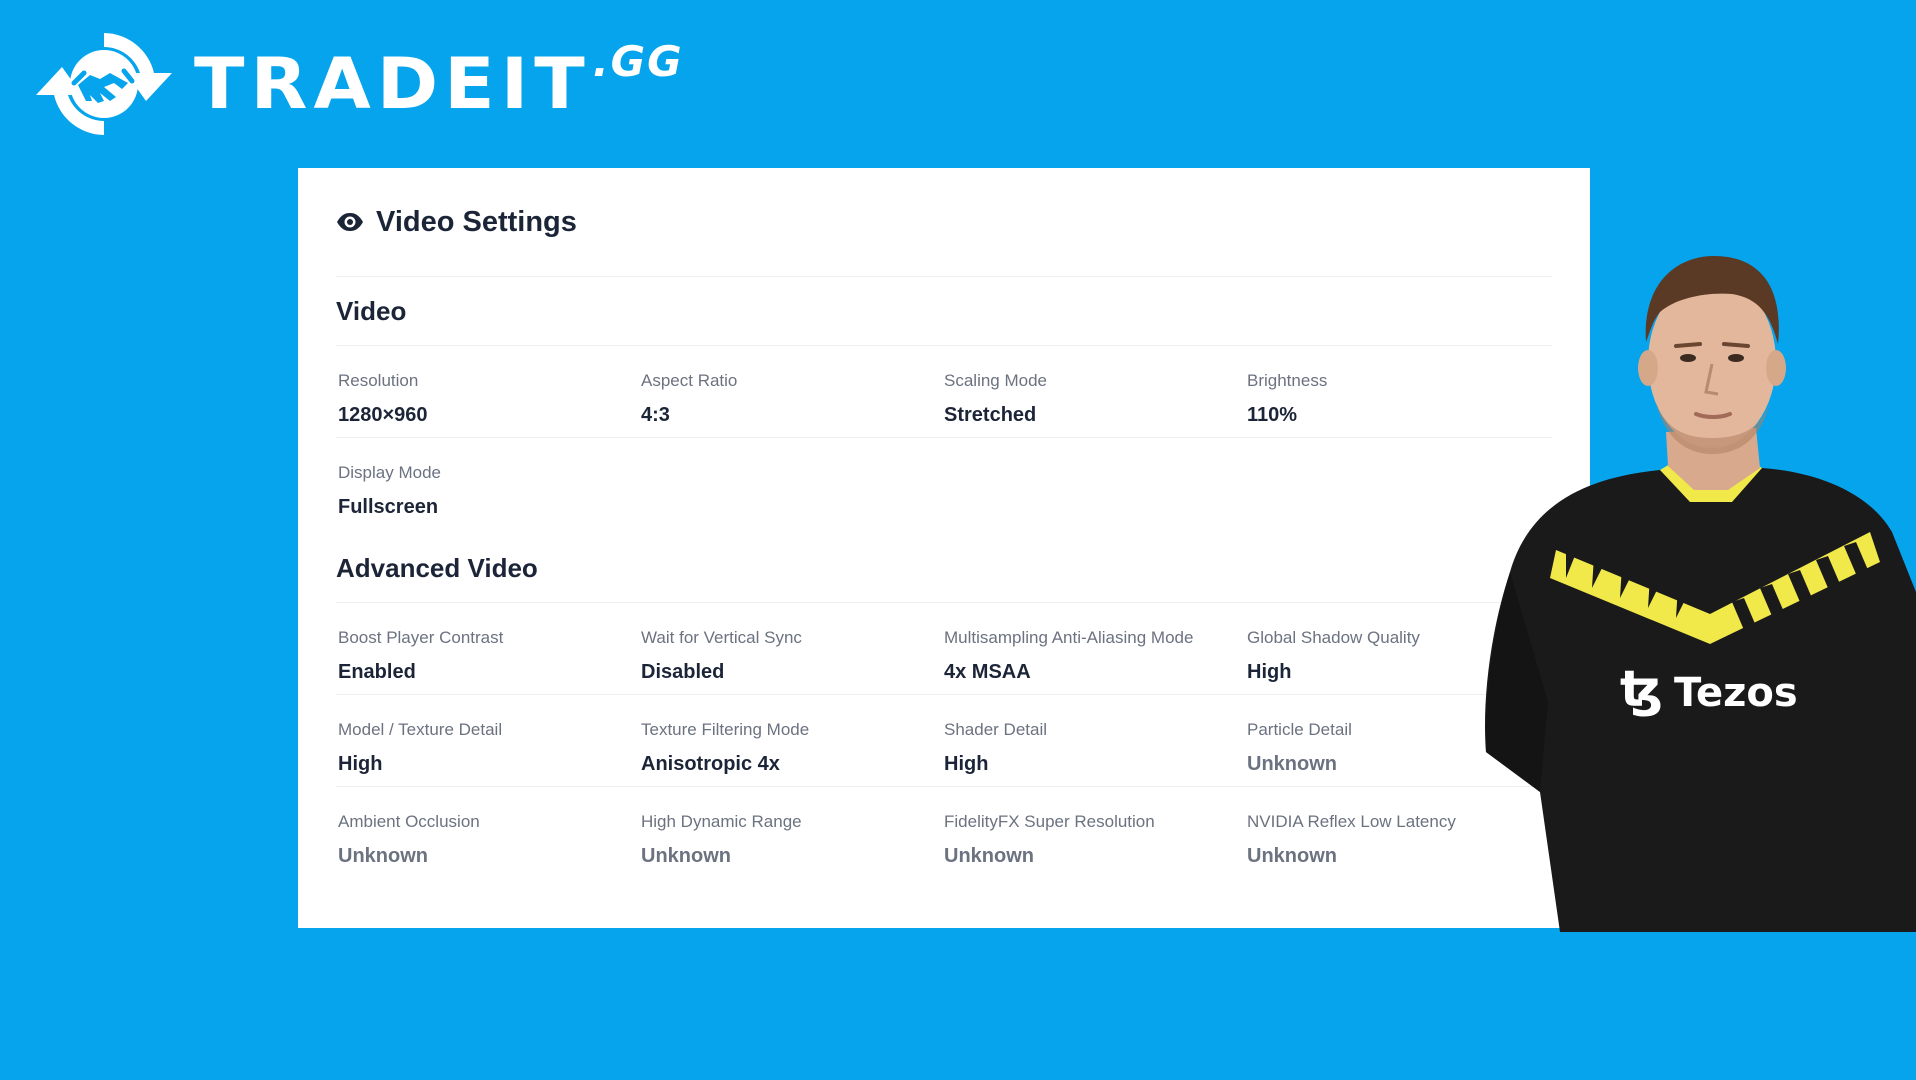  What do you see at coordinates (944, 311) in the screenshot?
I see `section-title-video: Video` at bounding box center [944, 311].